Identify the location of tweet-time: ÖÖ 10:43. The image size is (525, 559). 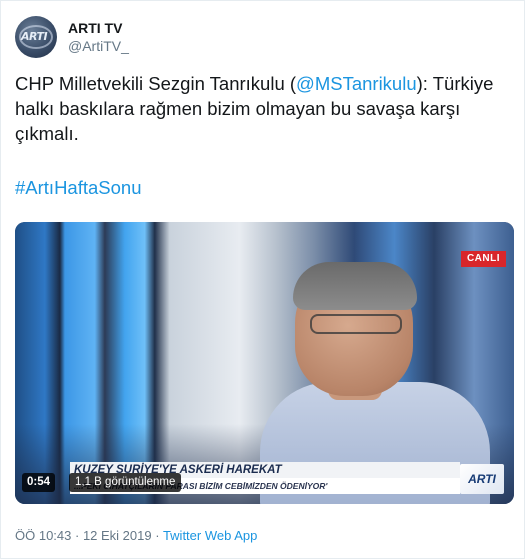
(43, 535).